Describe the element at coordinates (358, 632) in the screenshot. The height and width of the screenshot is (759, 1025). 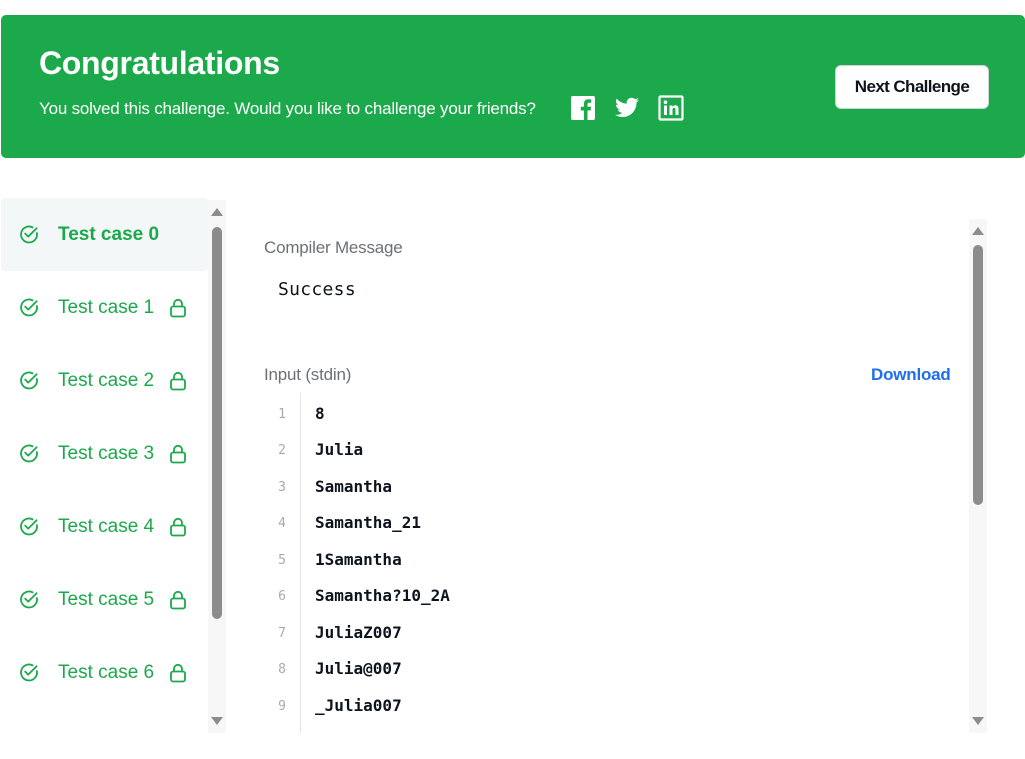
I see `line-text: JuliaZ007` at that location.